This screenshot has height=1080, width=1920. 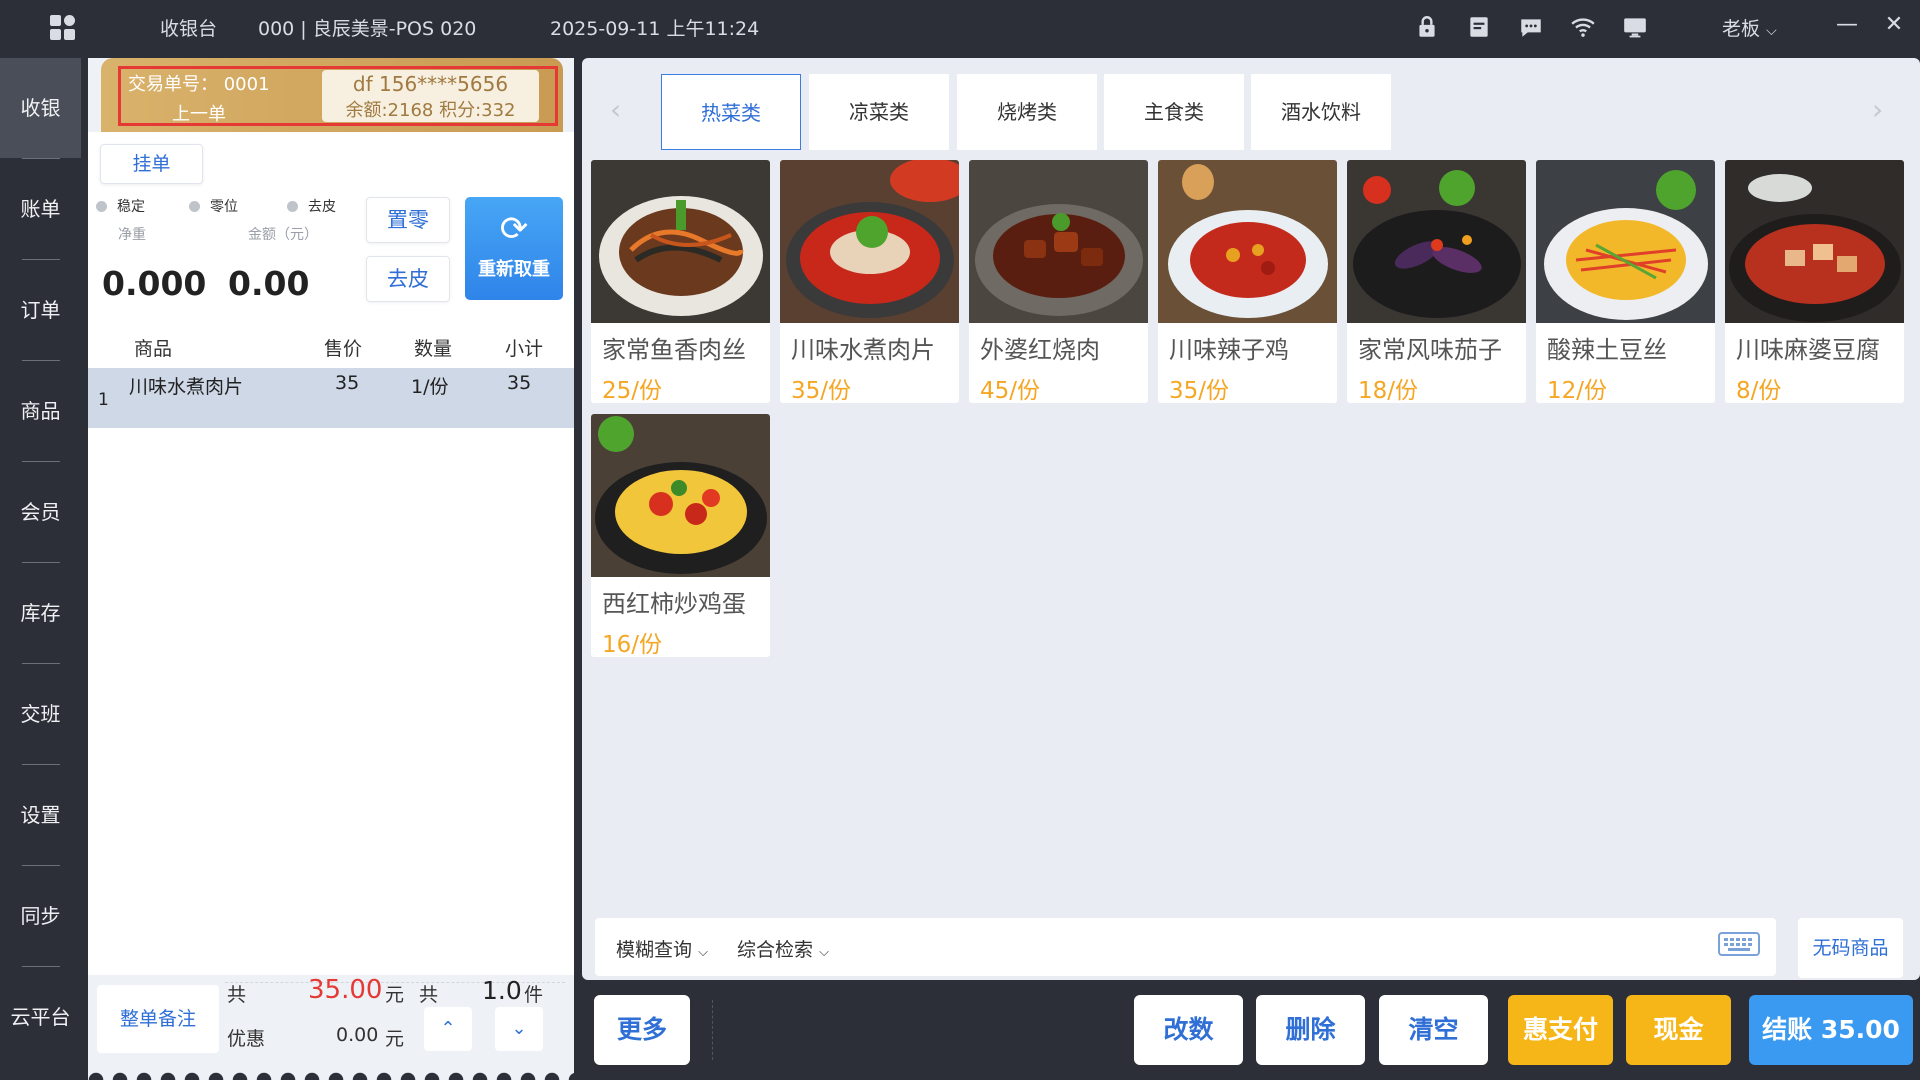 I want to click on product-card: 西红柿炒鸡蛋 16/份, so click(x=680, y=535).